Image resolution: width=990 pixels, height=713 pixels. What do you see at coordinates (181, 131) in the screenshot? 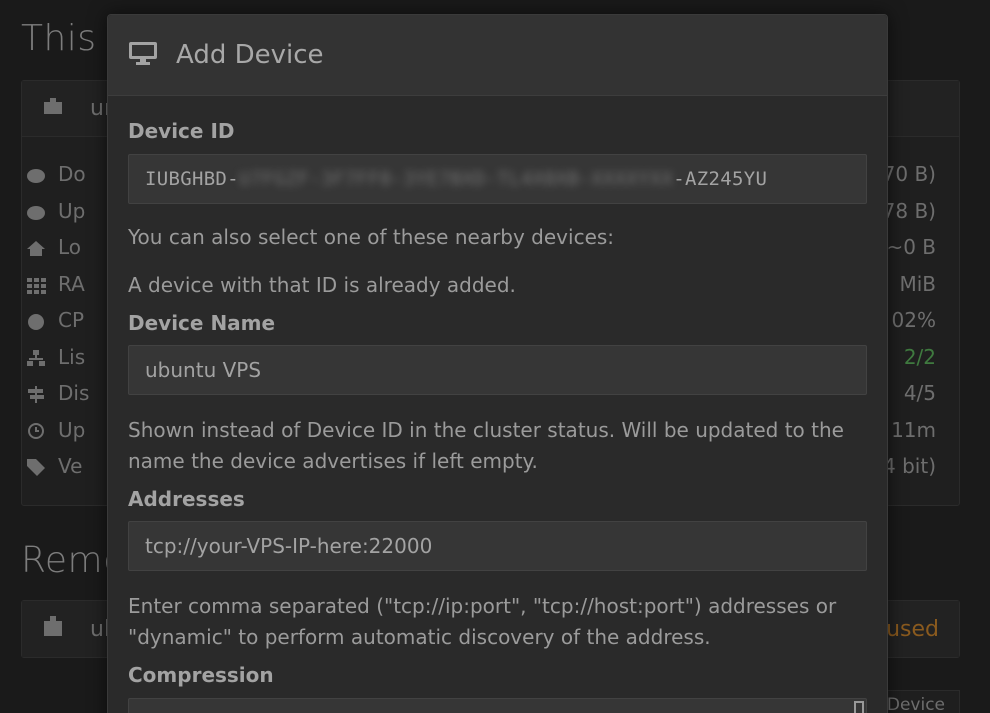
I see `device-id-label: Device ID` at bounding box center [181, 131].